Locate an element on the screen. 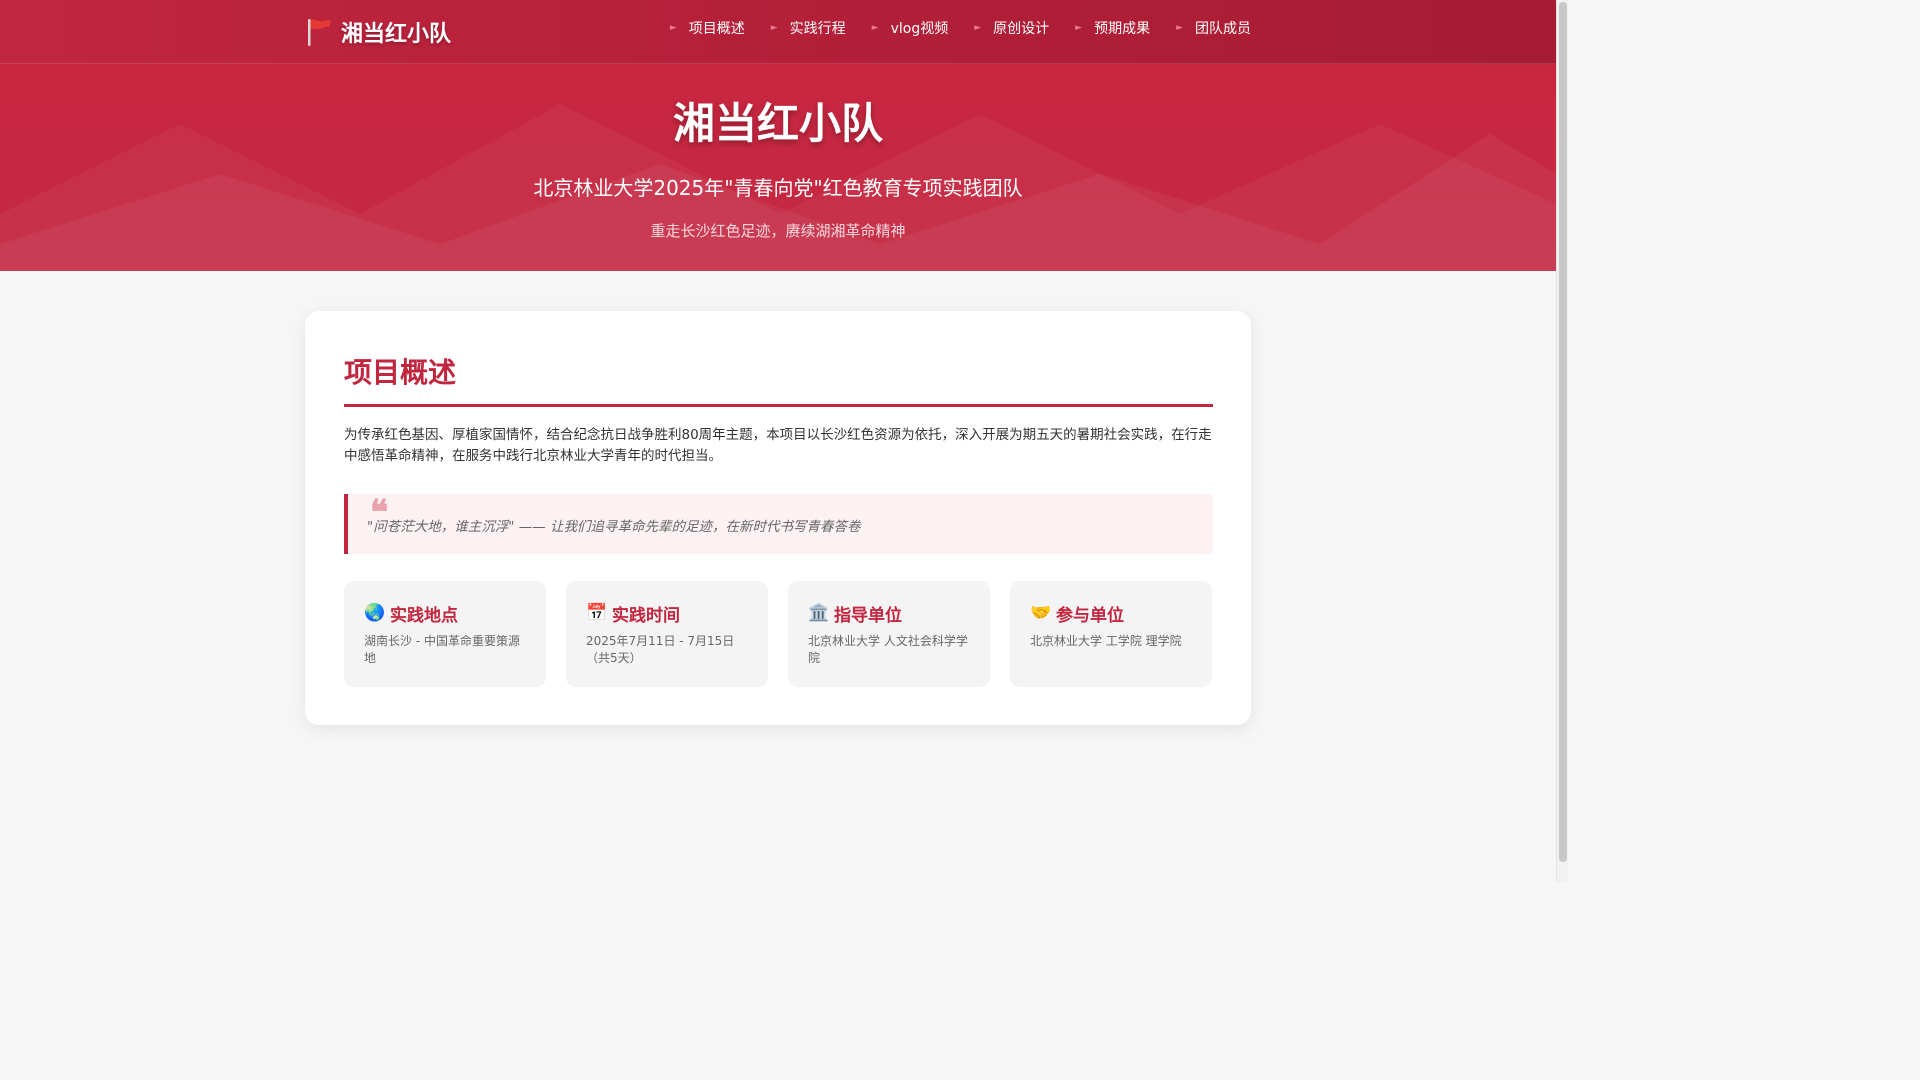  info-card-location: 🌏 实践地点 湖南长沙 - 中国革命重要策源地 is located at coordinates (445, 634).